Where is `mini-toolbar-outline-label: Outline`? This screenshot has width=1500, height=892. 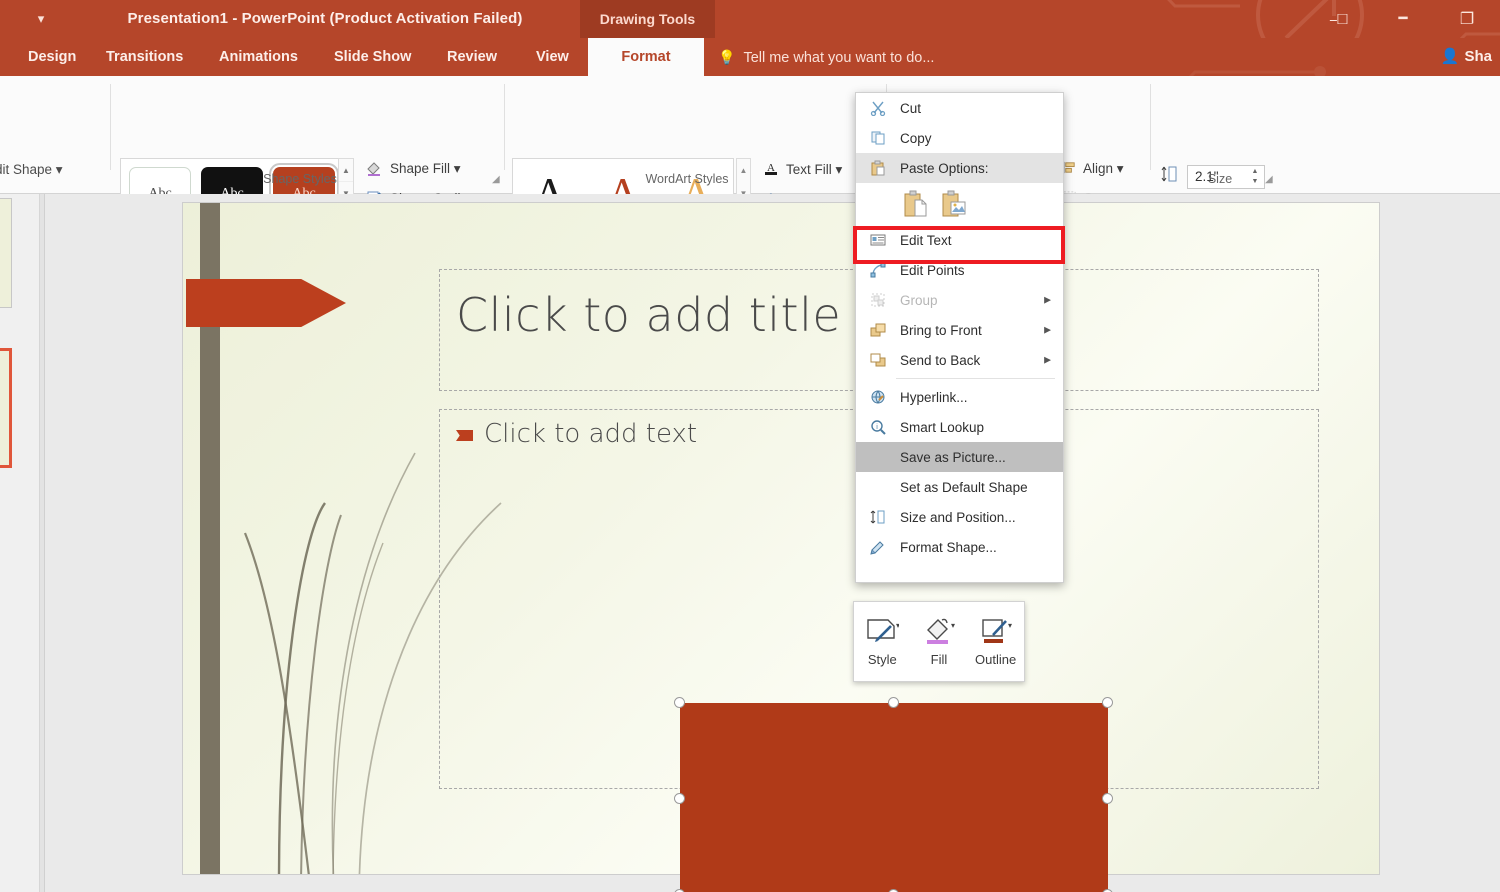 mini-toolbar-outline-label: Outline is located at coordinates (996, 659).